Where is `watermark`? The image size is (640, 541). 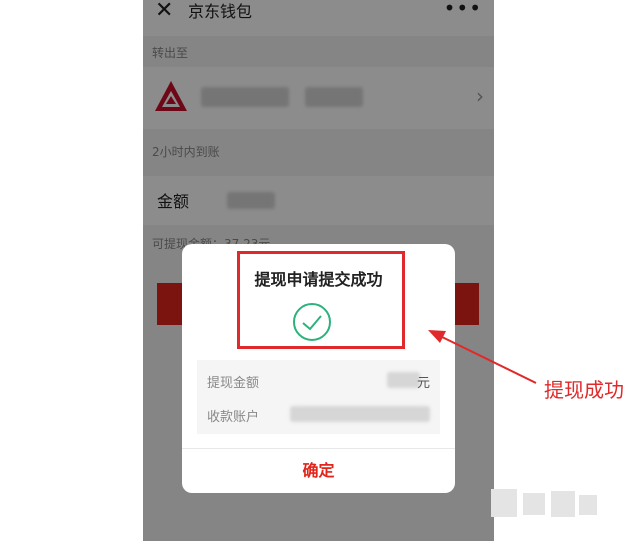
watermark is located at coordinates (544, 503).